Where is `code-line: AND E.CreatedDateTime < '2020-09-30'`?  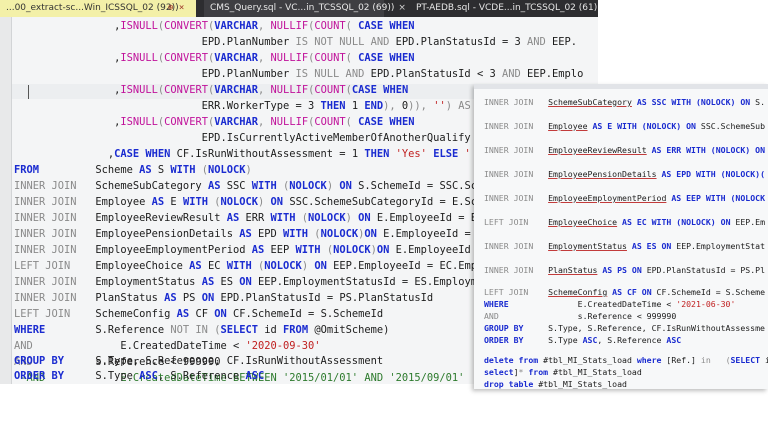
code-line: AND E.CreatedDateTime < '2020-09-30' is located at coordinates (167, 346).